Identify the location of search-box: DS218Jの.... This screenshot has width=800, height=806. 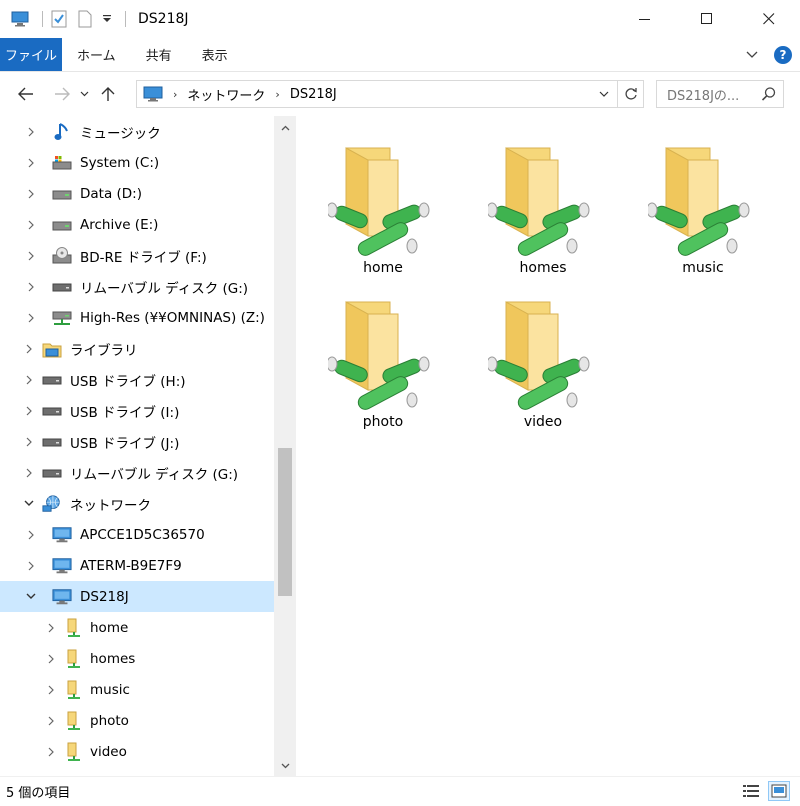
(720, 94).